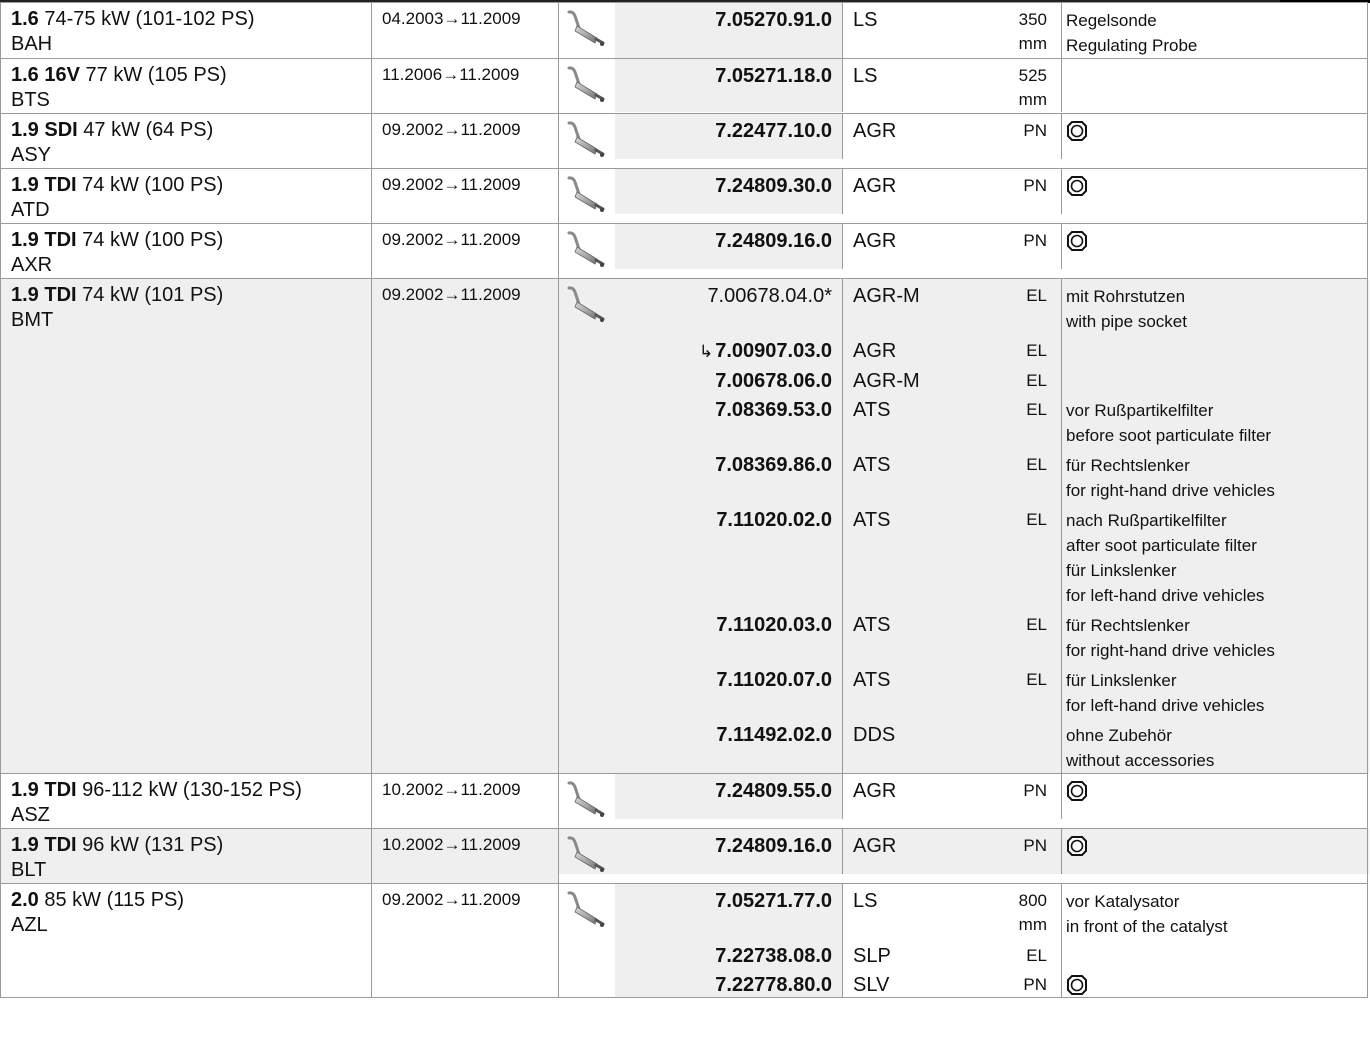 This screenshot has height=1057, width=1370. Describe the element at coordinates (1121, 680) in the screenshot. I see `part-note: für Linkslenker` at that location.